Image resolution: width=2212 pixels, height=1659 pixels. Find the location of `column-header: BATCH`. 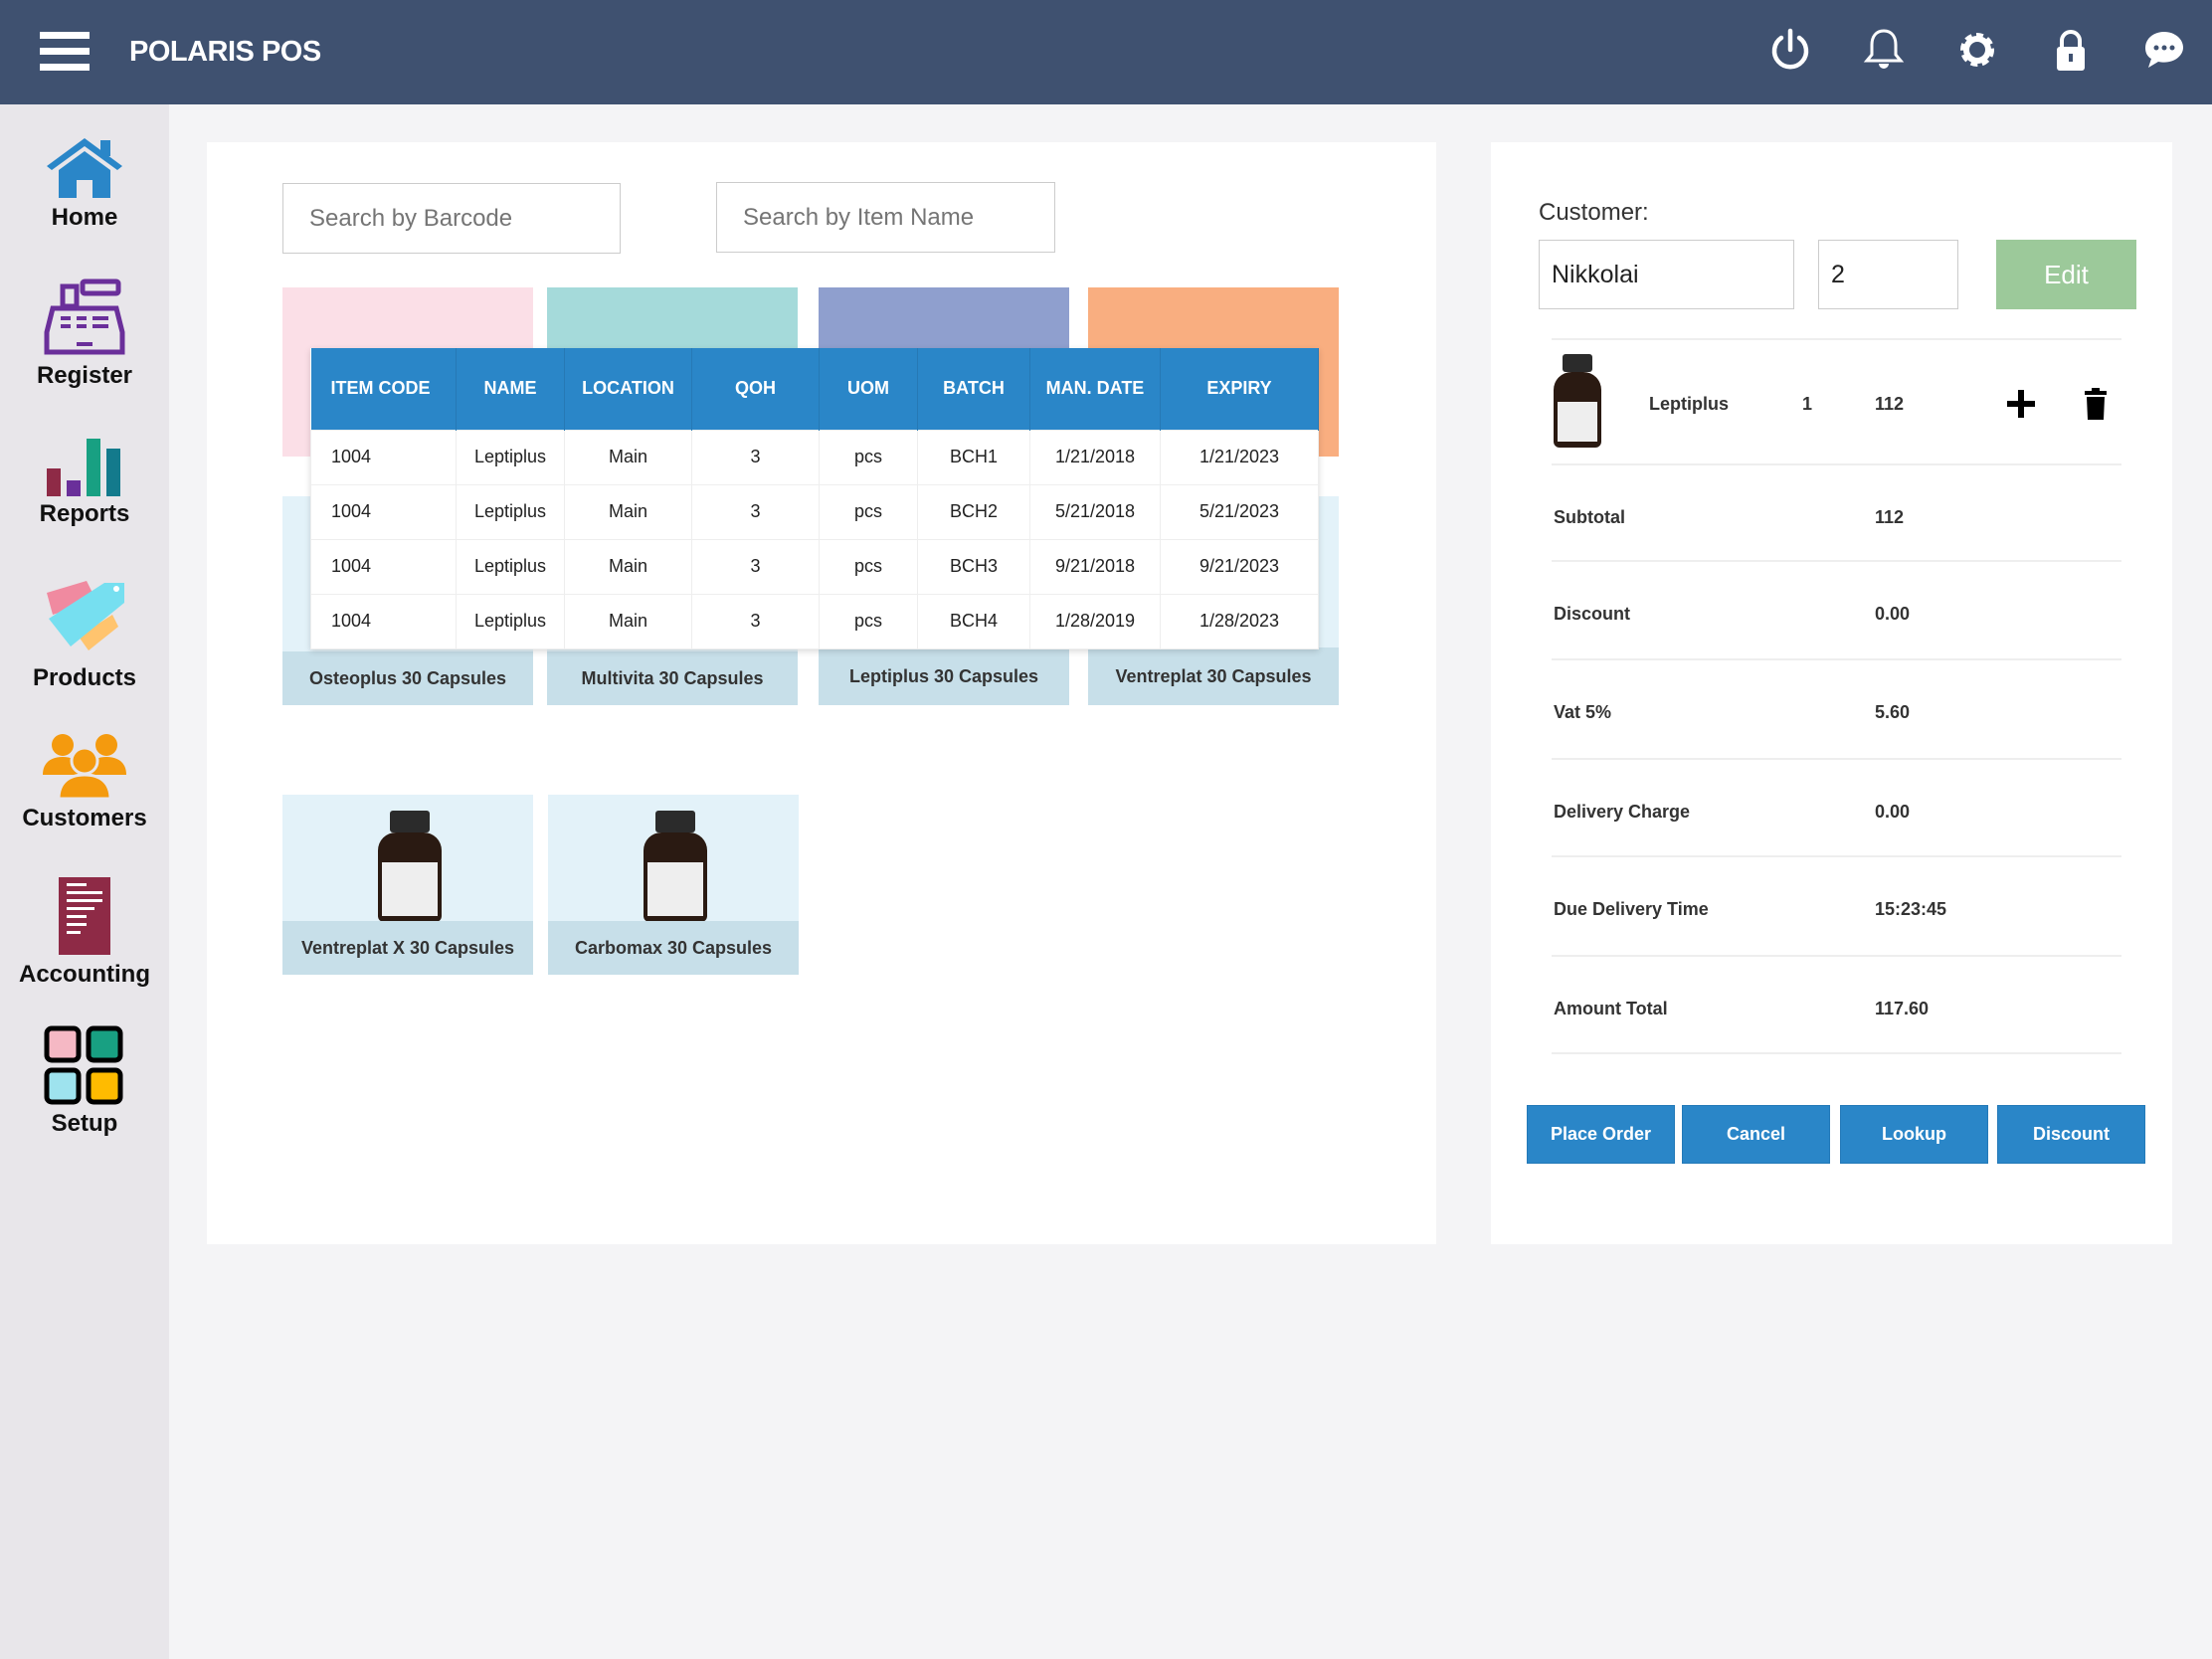

column-header: BATCH is located at coordinates (973, 389).